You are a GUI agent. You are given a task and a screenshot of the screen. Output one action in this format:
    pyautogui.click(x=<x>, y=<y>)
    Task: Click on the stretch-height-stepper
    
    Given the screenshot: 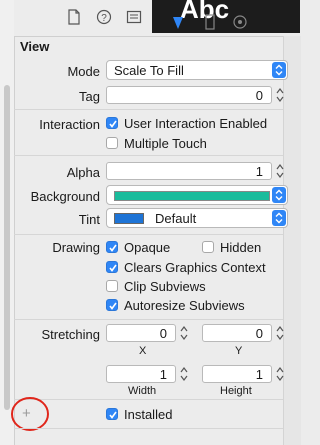 What is the action you would take?
    pyautogui.click(x=280, y=374)
    